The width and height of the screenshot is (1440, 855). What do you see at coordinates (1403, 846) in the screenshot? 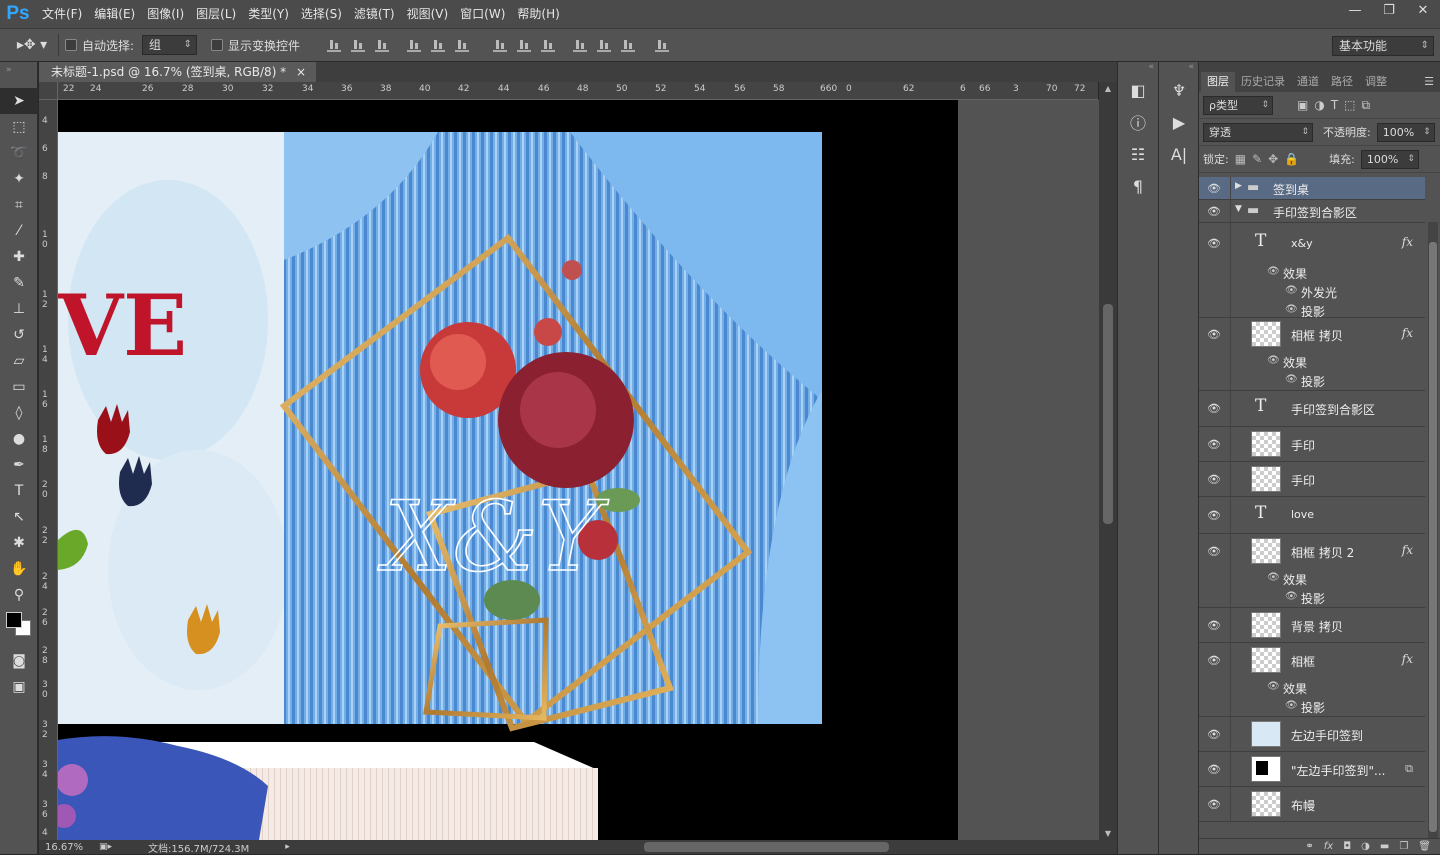
I see `new-layer-icon: ❐` at bounding box center [1403, 846].